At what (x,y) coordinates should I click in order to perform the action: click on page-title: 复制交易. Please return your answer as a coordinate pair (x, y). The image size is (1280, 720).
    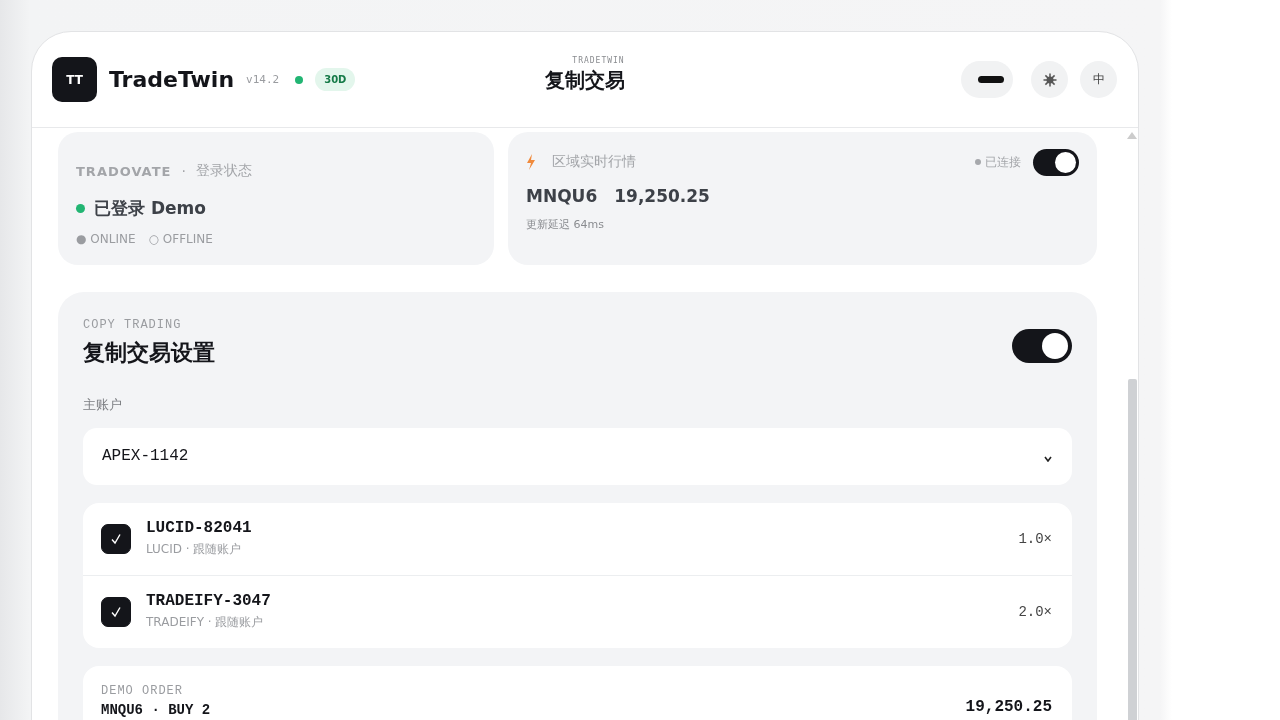
    Looking at the image, I should click on (585, 80).